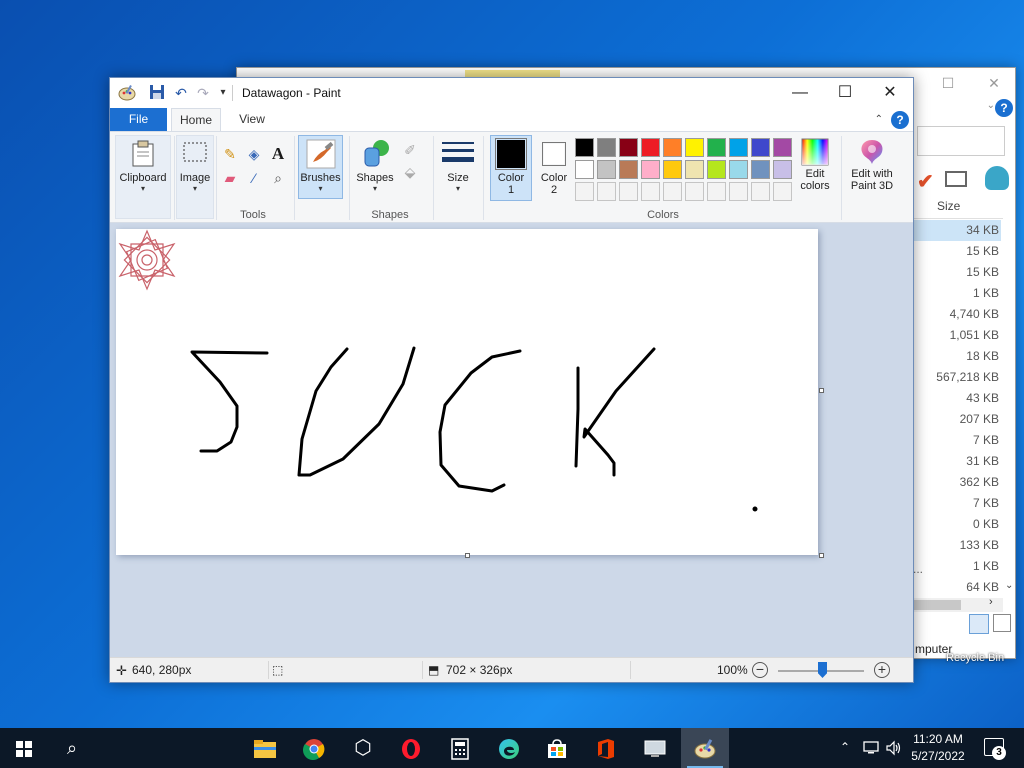 This screenshot has width=1024, height=768. Describe the element at coordinates (223, 93) in the screenshot. I see `customize-quick-access-icon: ▾` at that location.